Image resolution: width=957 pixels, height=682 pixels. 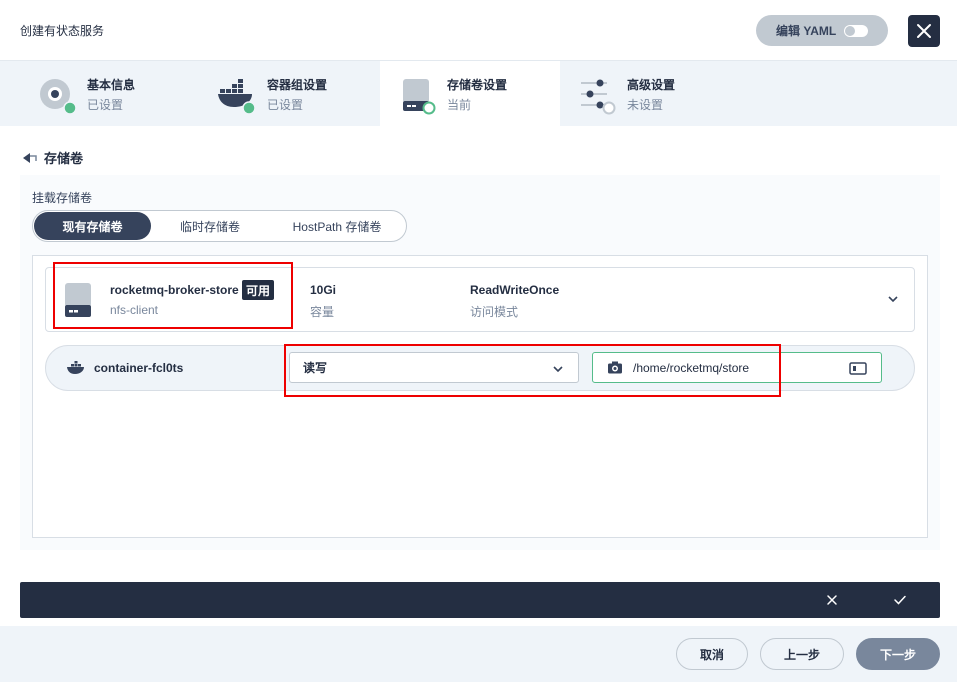 What do you see at coordinates (337, 226) in the screenshot?
I see `segment-hostpath-volume: HostPath 存储卷` at bounding box center [337, 226].